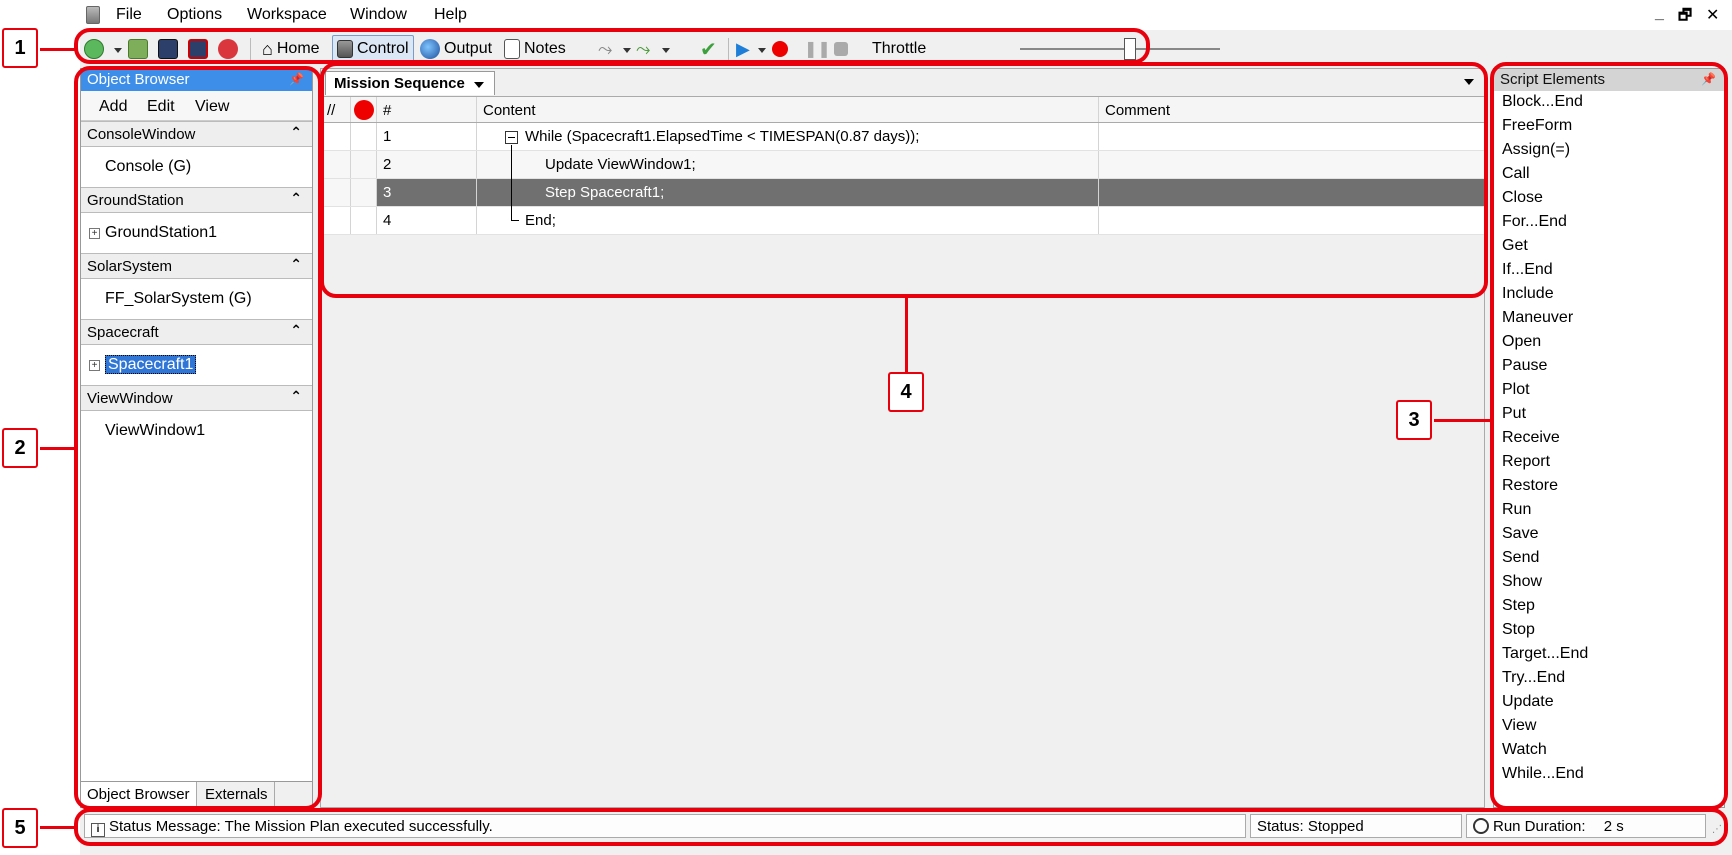  Describe the element at coordinates (643, 49) in the screenshot. I see `connect-button: ⤳` at that location.